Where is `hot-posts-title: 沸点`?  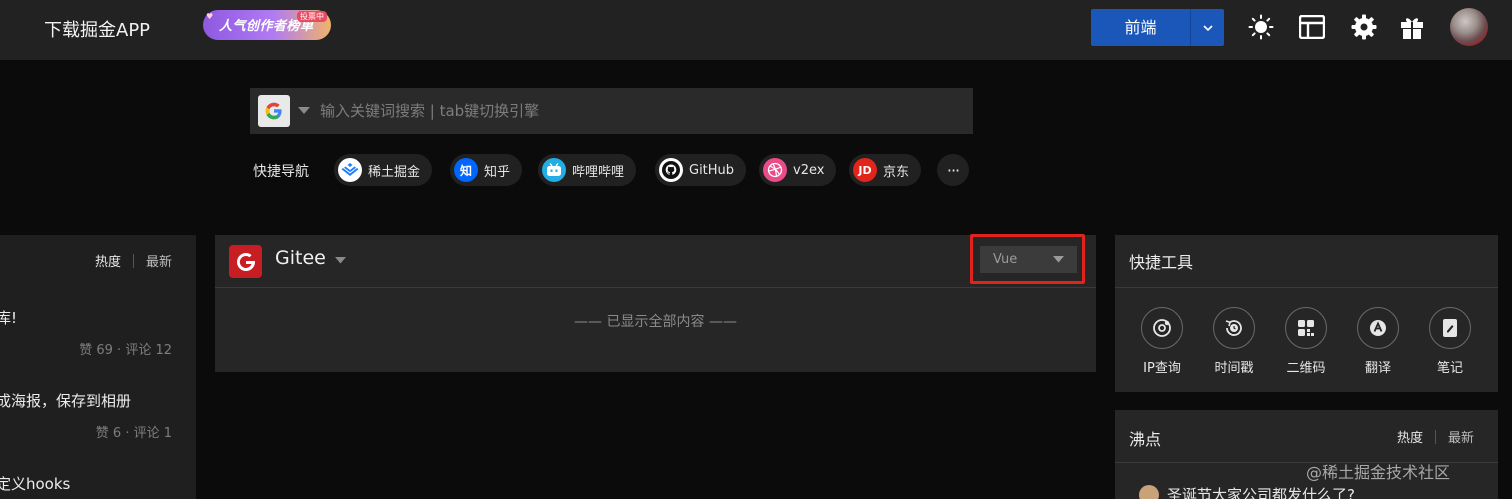
hot-posts-title: 沸点 is located at coordinates (1145, 439).